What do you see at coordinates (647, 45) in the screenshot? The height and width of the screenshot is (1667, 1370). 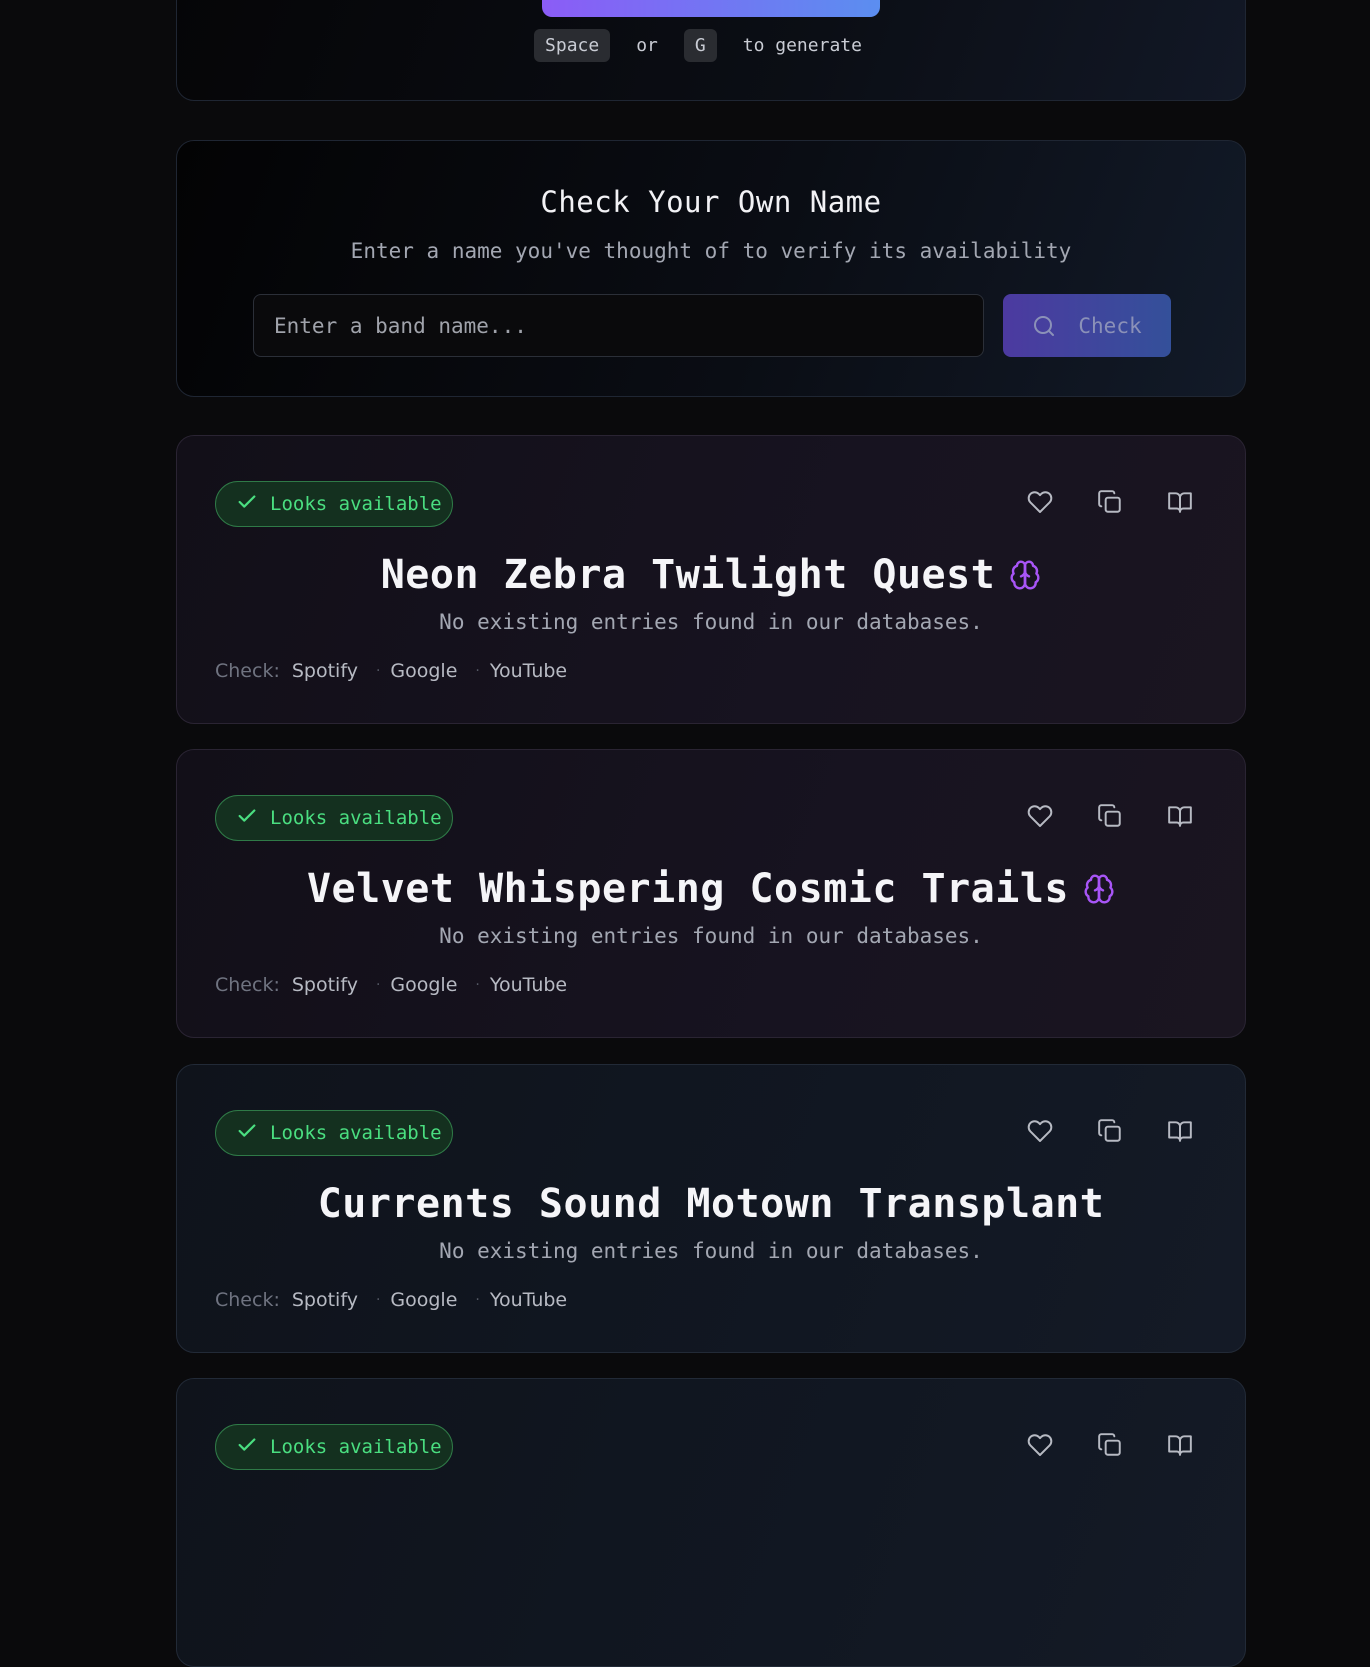 I see `hint-or: or` at bounding box center [647, 45].